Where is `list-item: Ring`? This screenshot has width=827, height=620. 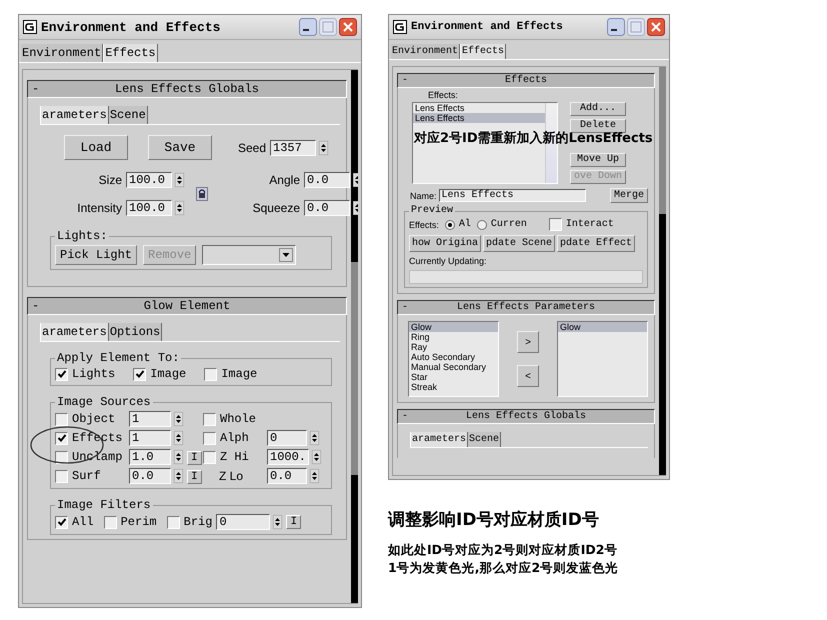 list-item: Ring is located at coordinates (453, 337).